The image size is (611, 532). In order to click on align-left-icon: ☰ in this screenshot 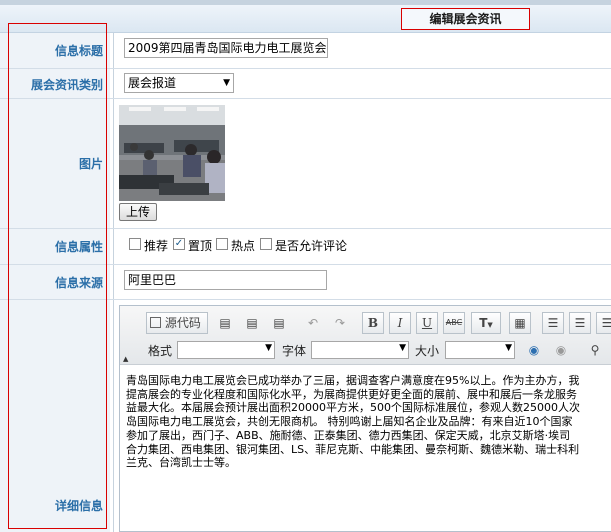, I will do `click(553, 323)`.